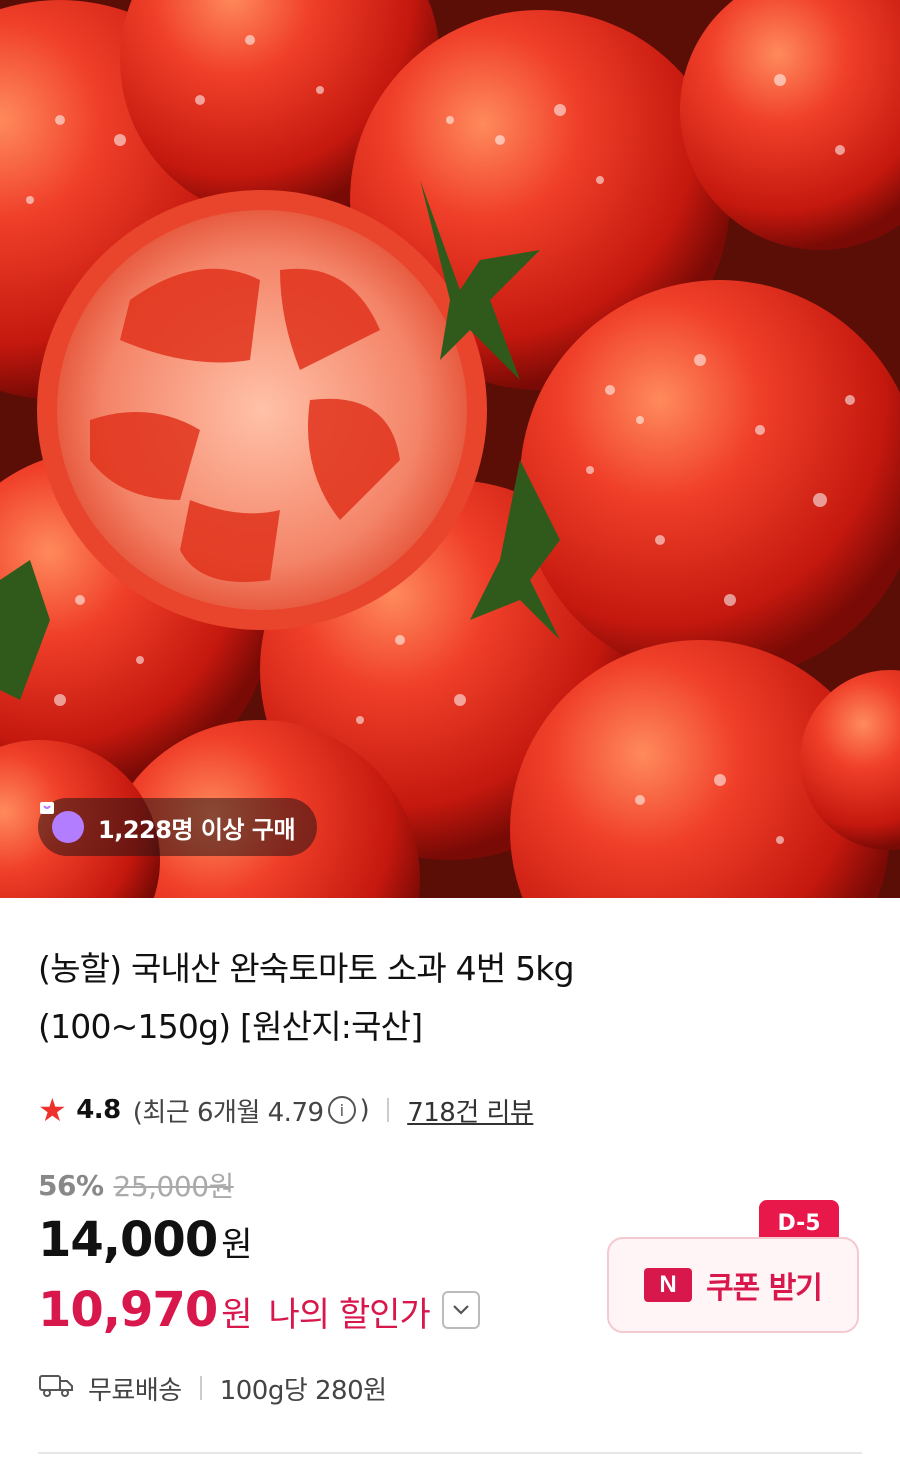 The image size is (900, 1465). I want to click on discount-row: 56% 25,000원, so click(136, 1185).